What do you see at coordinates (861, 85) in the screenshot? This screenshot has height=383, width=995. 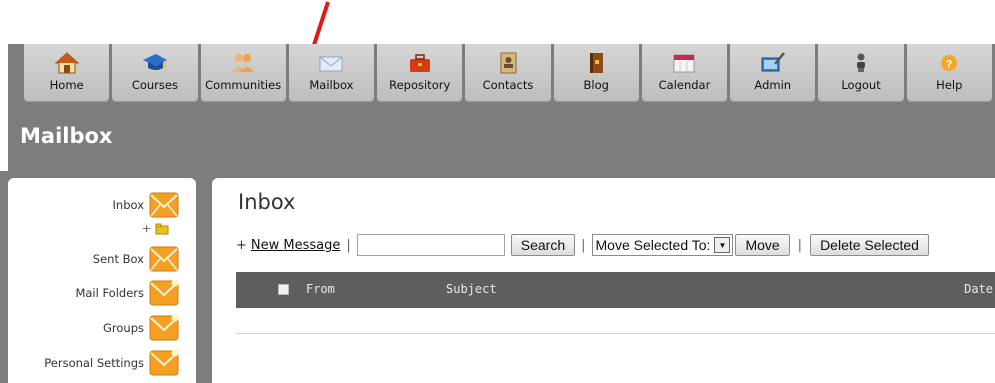 I see `nav-label: Logout` at bounding box center [861, 85].